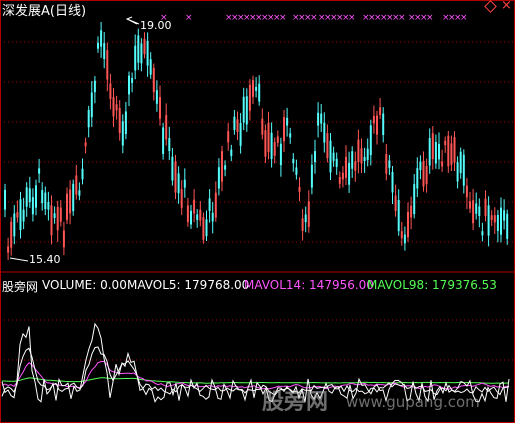 This screenshot has height=423, width=515. What do you see at coordinates (255, 375) in the screenshot?
I see `mavol14-line` at bounding box center [255, 375].